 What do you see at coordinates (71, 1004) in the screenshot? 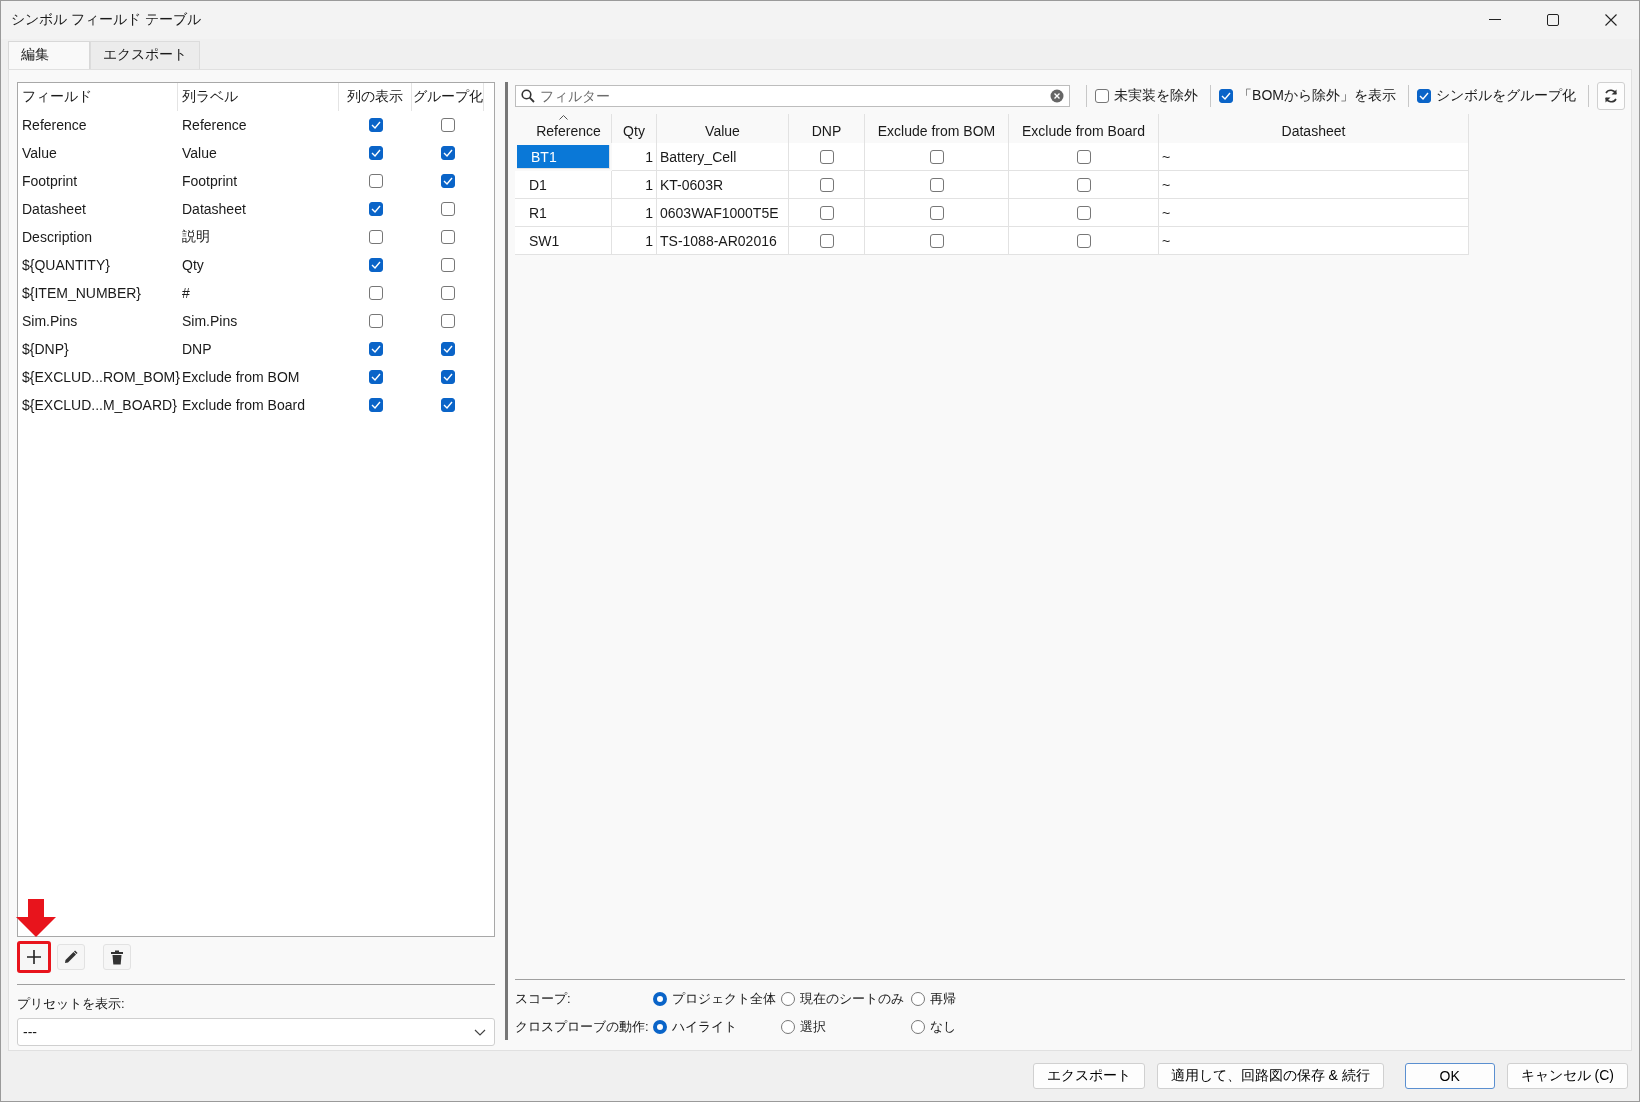
I see `preset-label: プリセットを表示:` at bounding box center [71, 1004].